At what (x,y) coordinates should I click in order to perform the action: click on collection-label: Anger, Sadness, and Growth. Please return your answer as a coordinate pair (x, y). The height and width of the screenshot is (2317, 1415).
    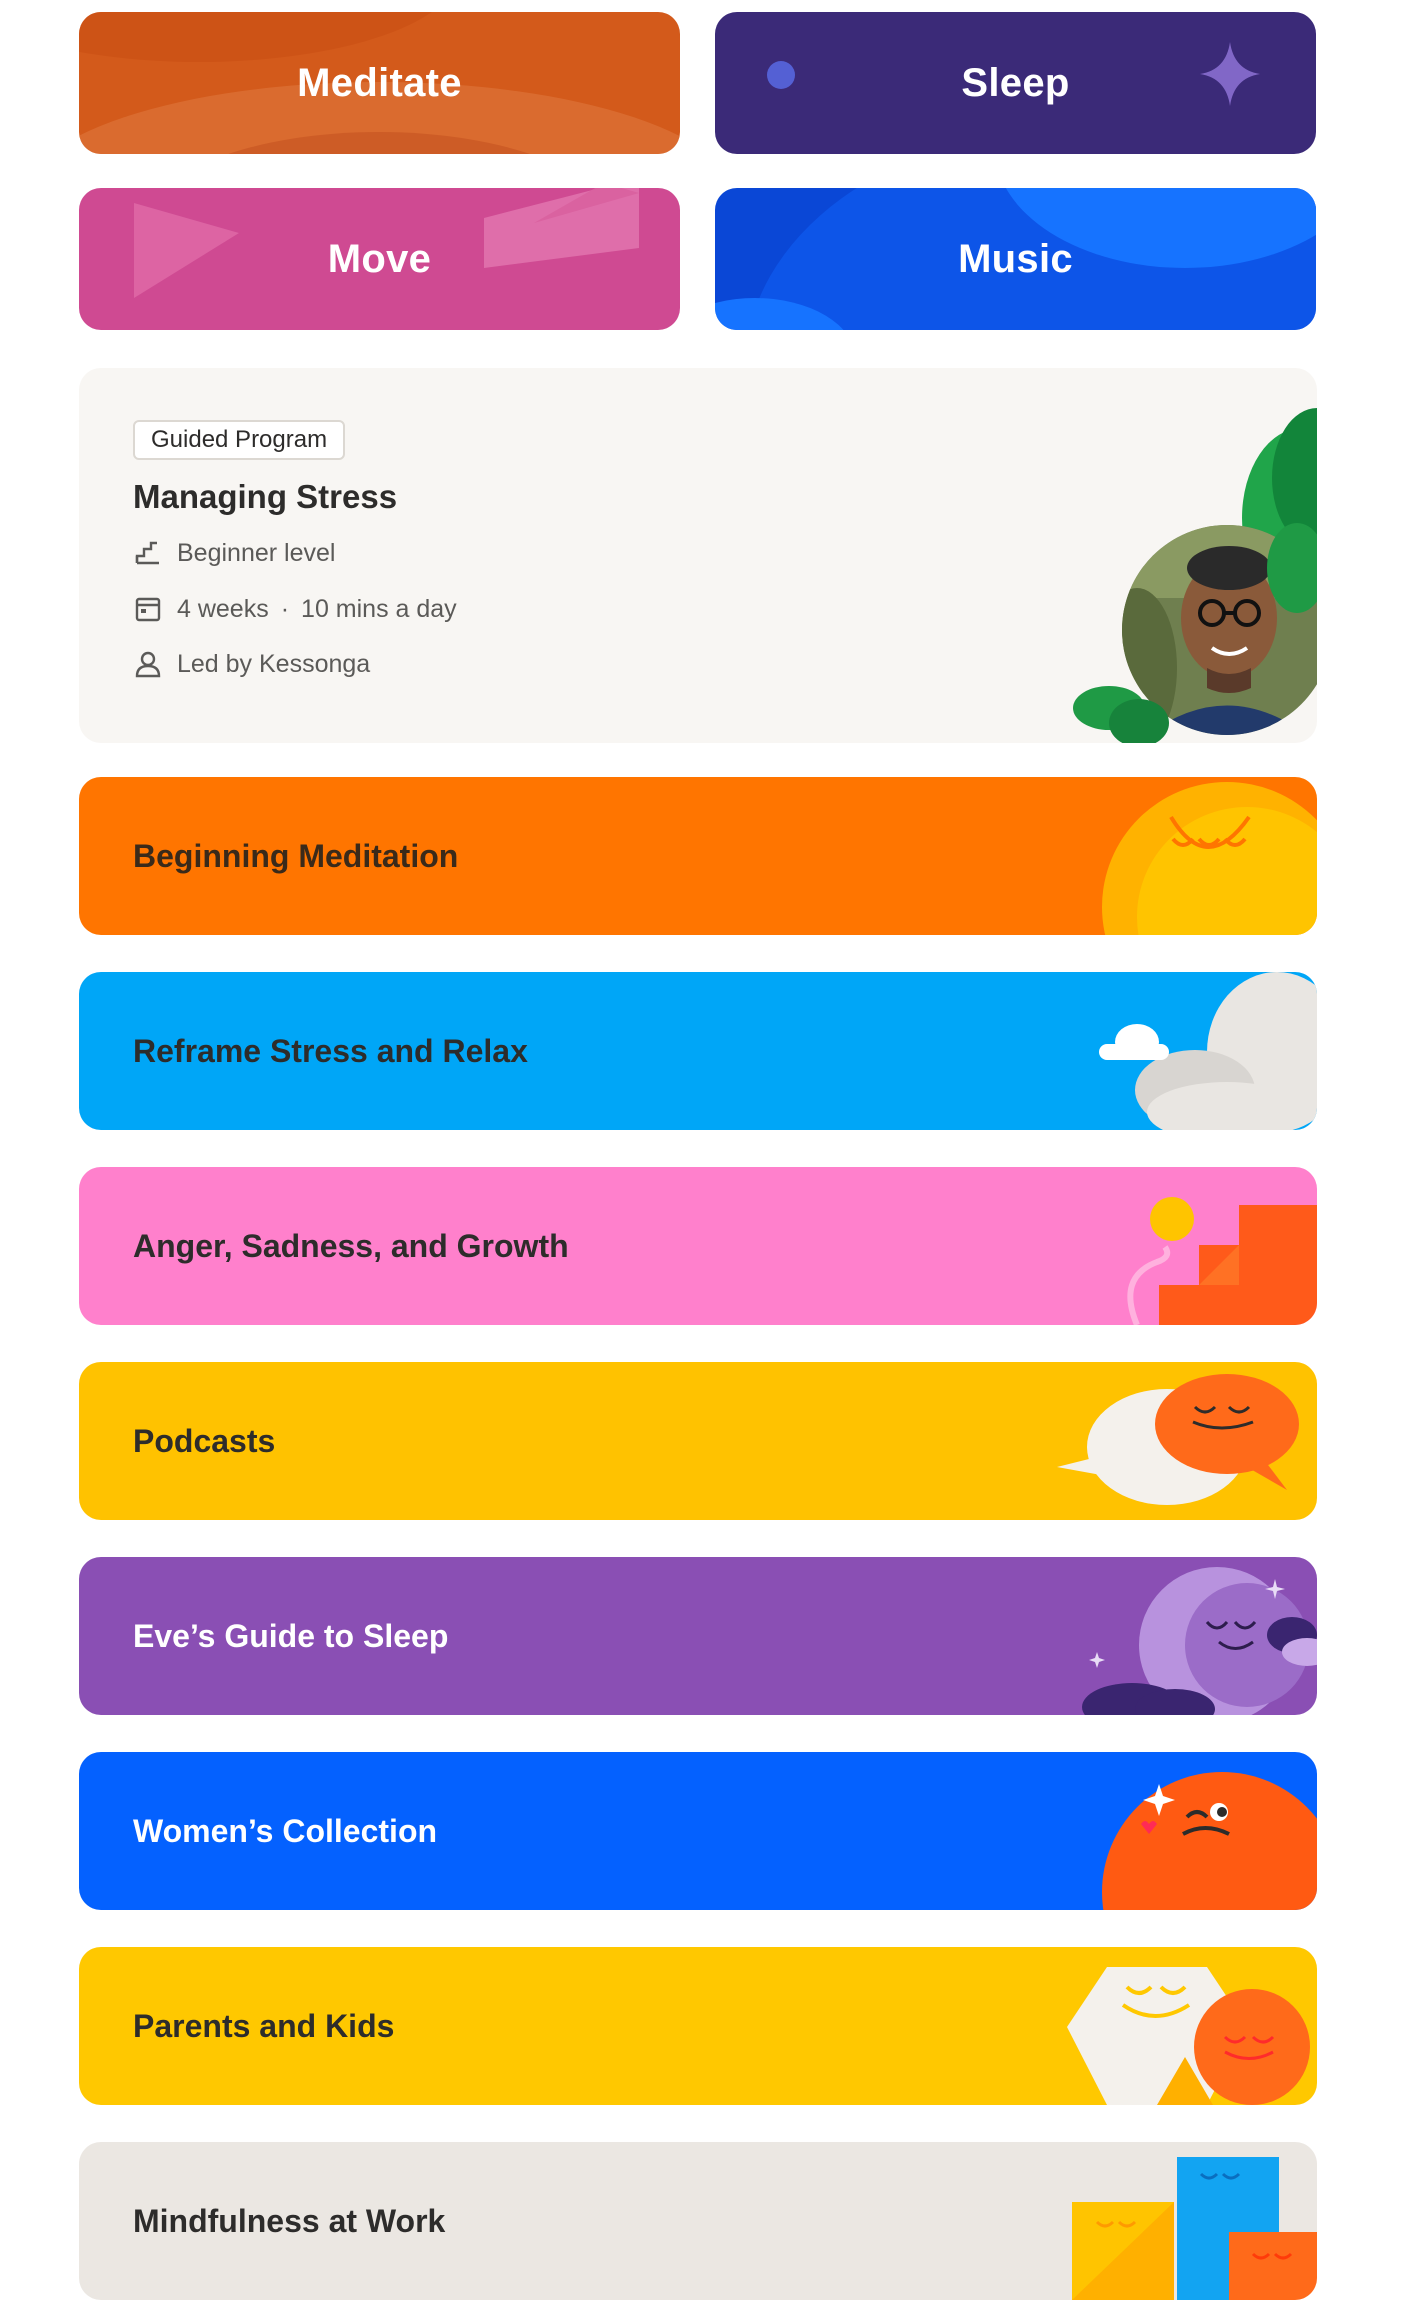
    Looking at the image, I should click on (351, 1245).